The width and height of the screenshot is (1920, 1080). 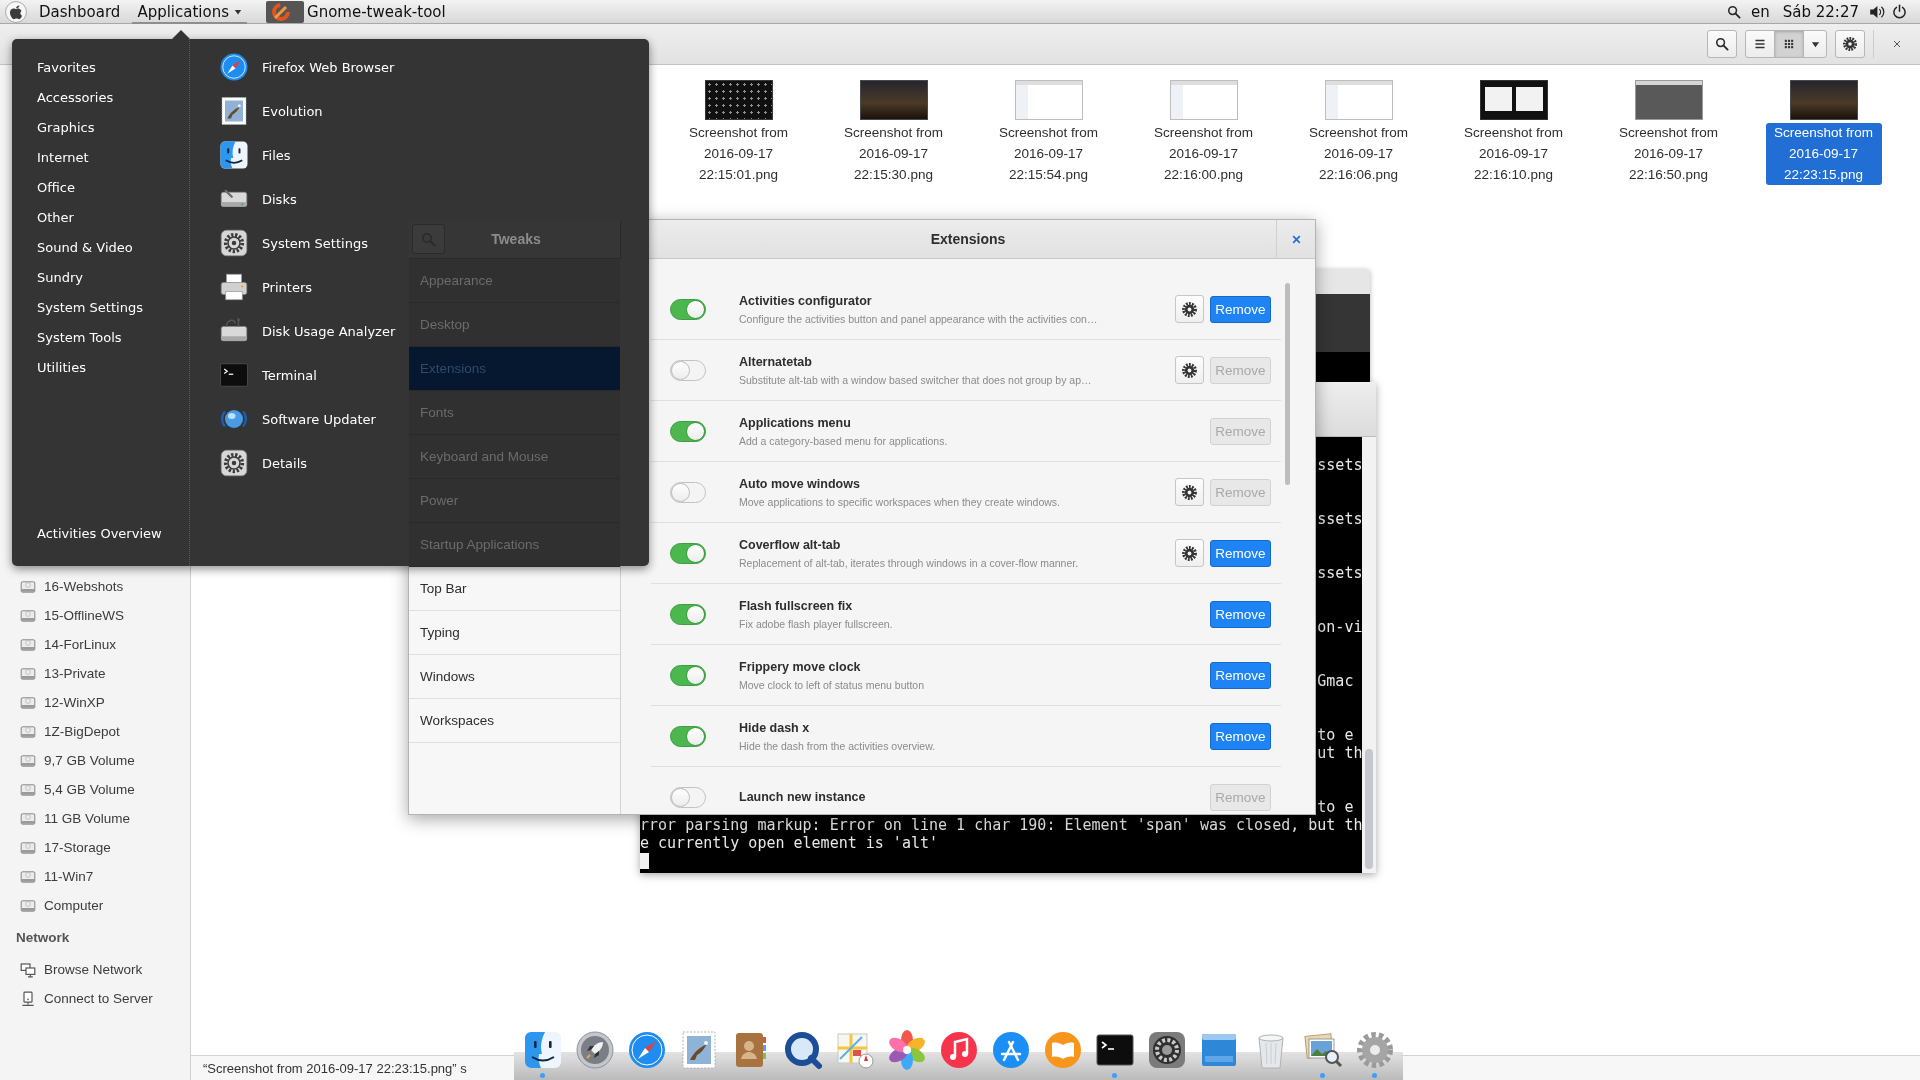 I want to click on file-name: Screenshot from 2016-09-17 22:16:50.png, so click(x=1668, y=154).